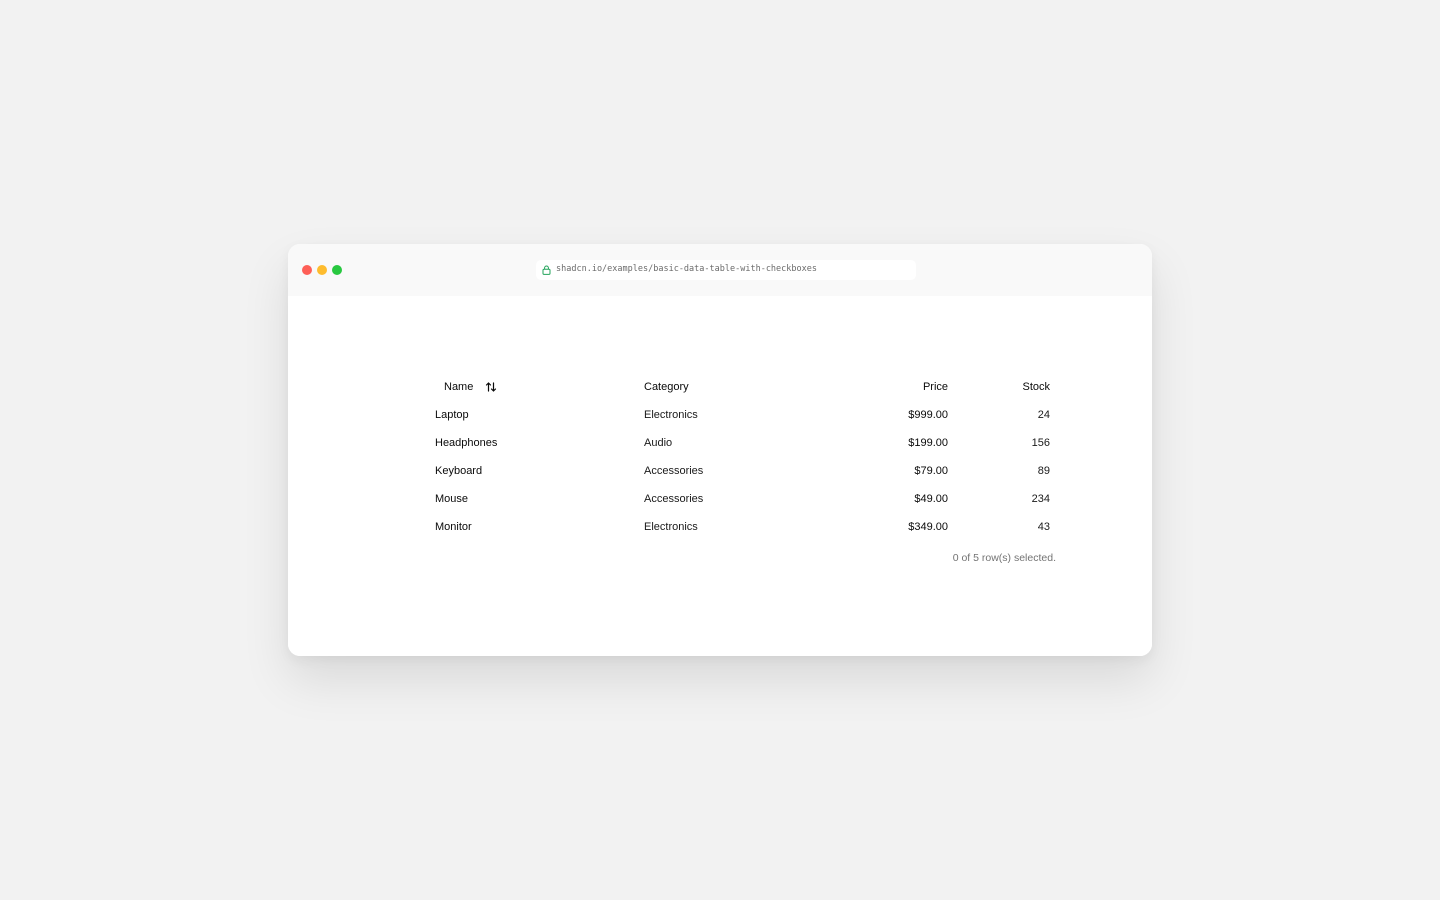 The image size is (1440, 900). Describe the element at coordinates (720, 527) in the screenshot. I see `table-row: Monitor Electronics $349.00 43` at that location.